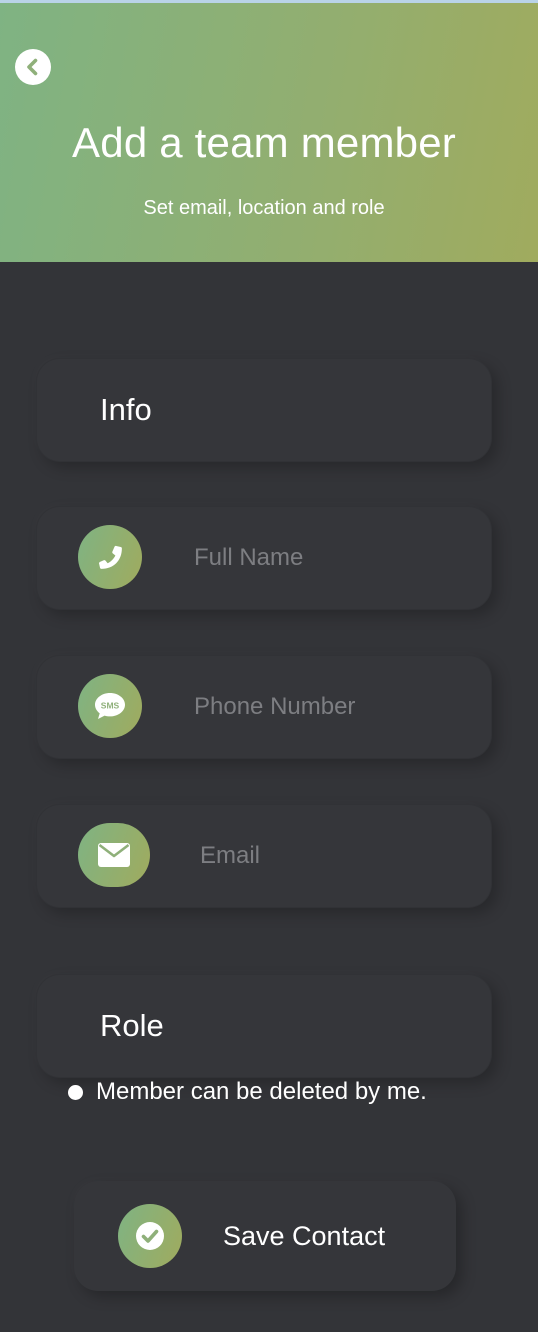  I want to click on info-section-title: Info, so click(126, 409).